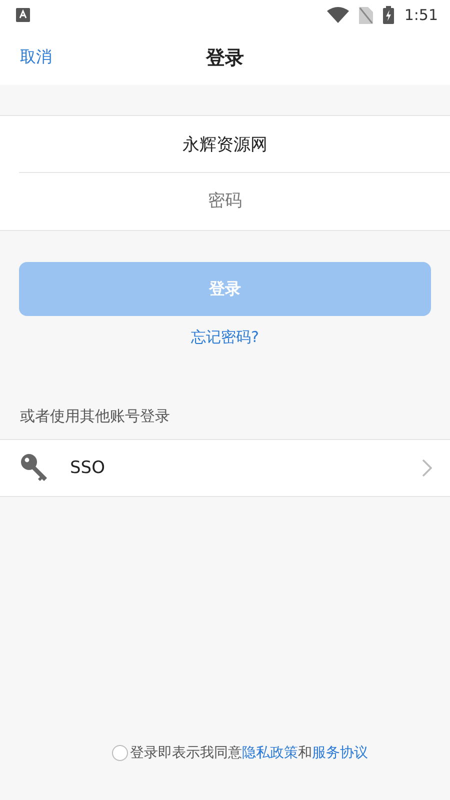 The height and width of the screenshot is (800, 450). Describe the element at coordinates (95, 417) in the screenshot. I see `section-label: 或者使用其他账号登录` at that location.